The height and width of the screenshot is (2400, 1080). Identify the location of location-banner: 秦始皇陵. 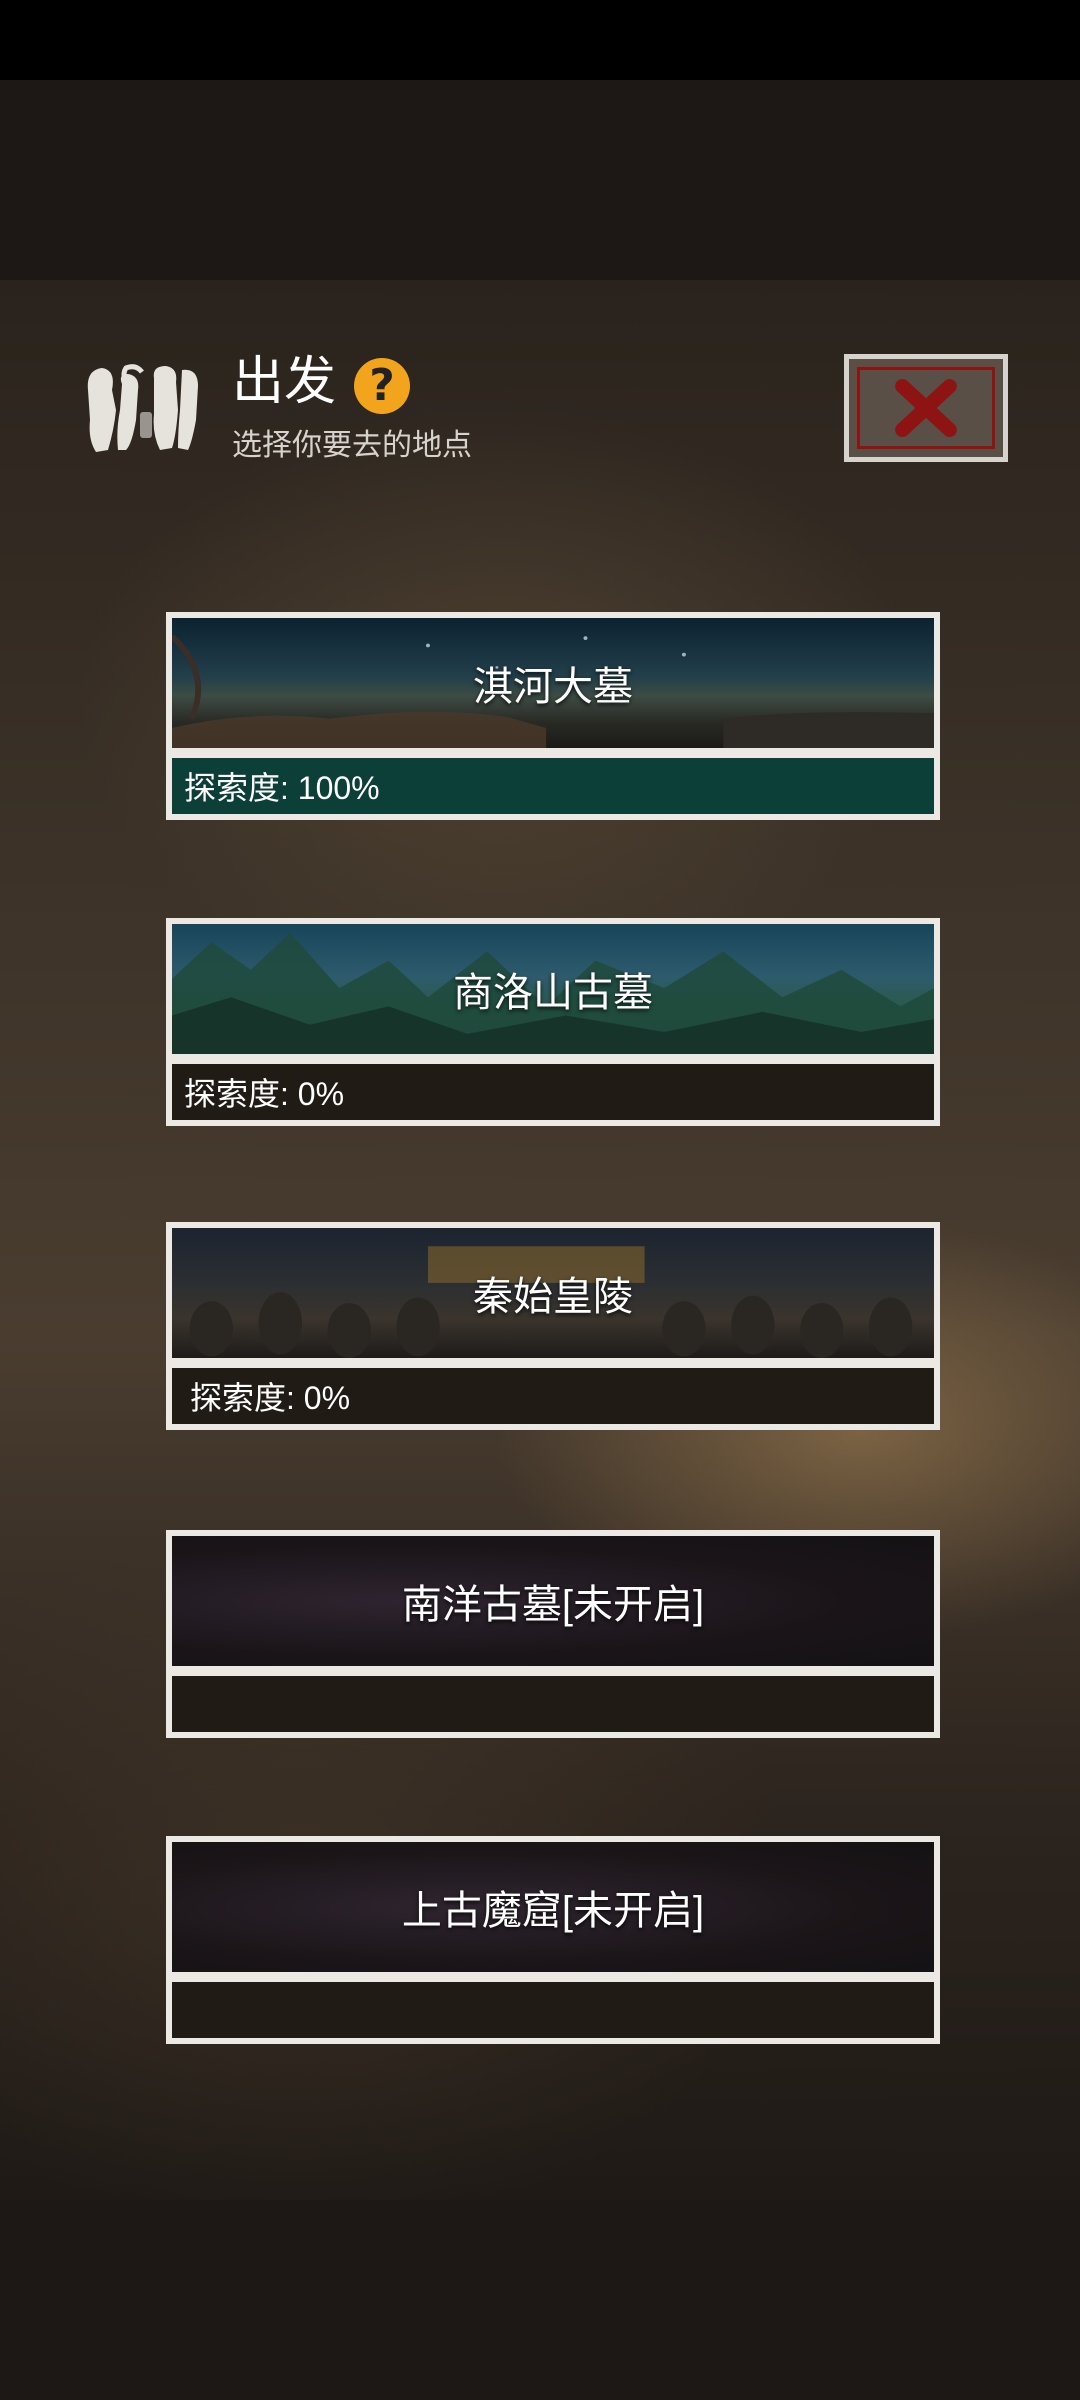
(553, 1293).